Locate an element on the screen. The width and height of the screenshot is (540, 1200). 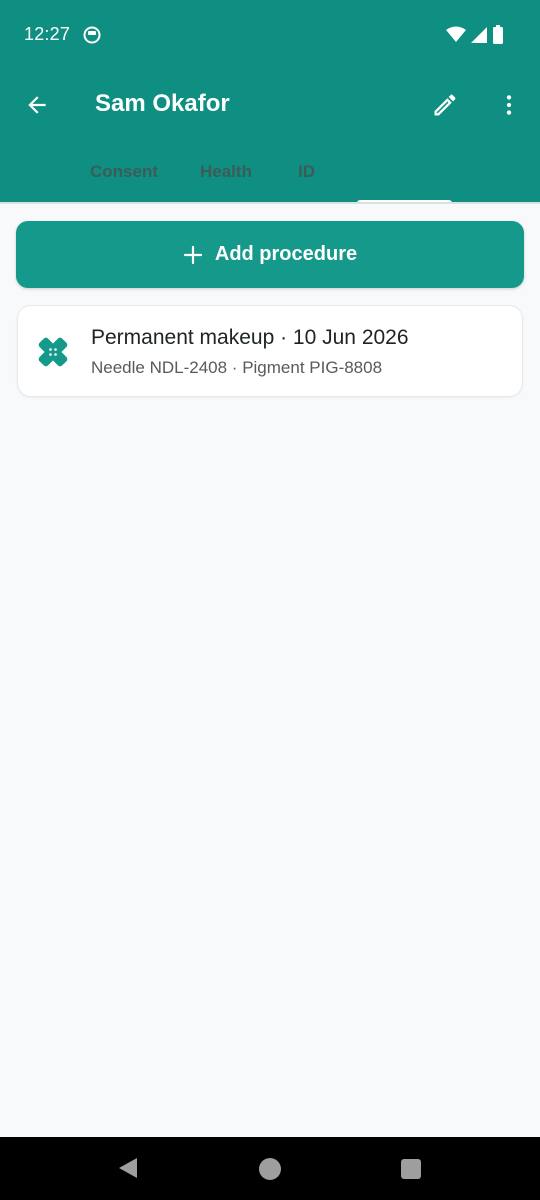
app-bar: Sam Okafor Consent Health ID is located at coordinates (270, 136).